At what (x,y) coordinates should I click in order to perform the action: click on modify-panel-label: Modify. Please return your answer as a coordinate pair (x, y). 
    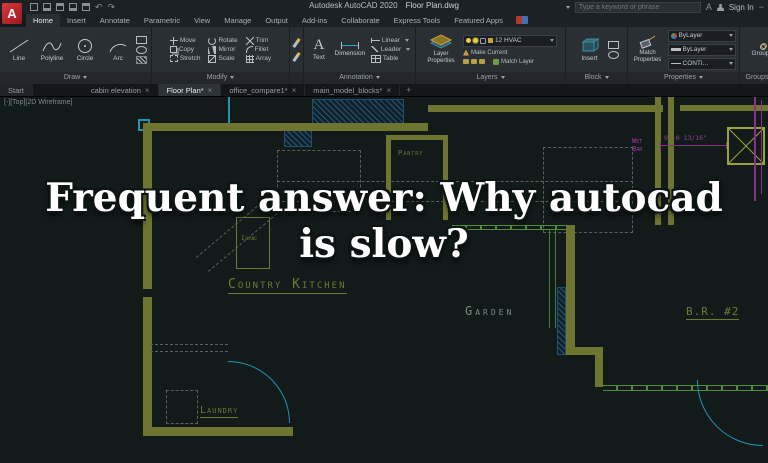
    Looking at the image, I should click on (220, 78).